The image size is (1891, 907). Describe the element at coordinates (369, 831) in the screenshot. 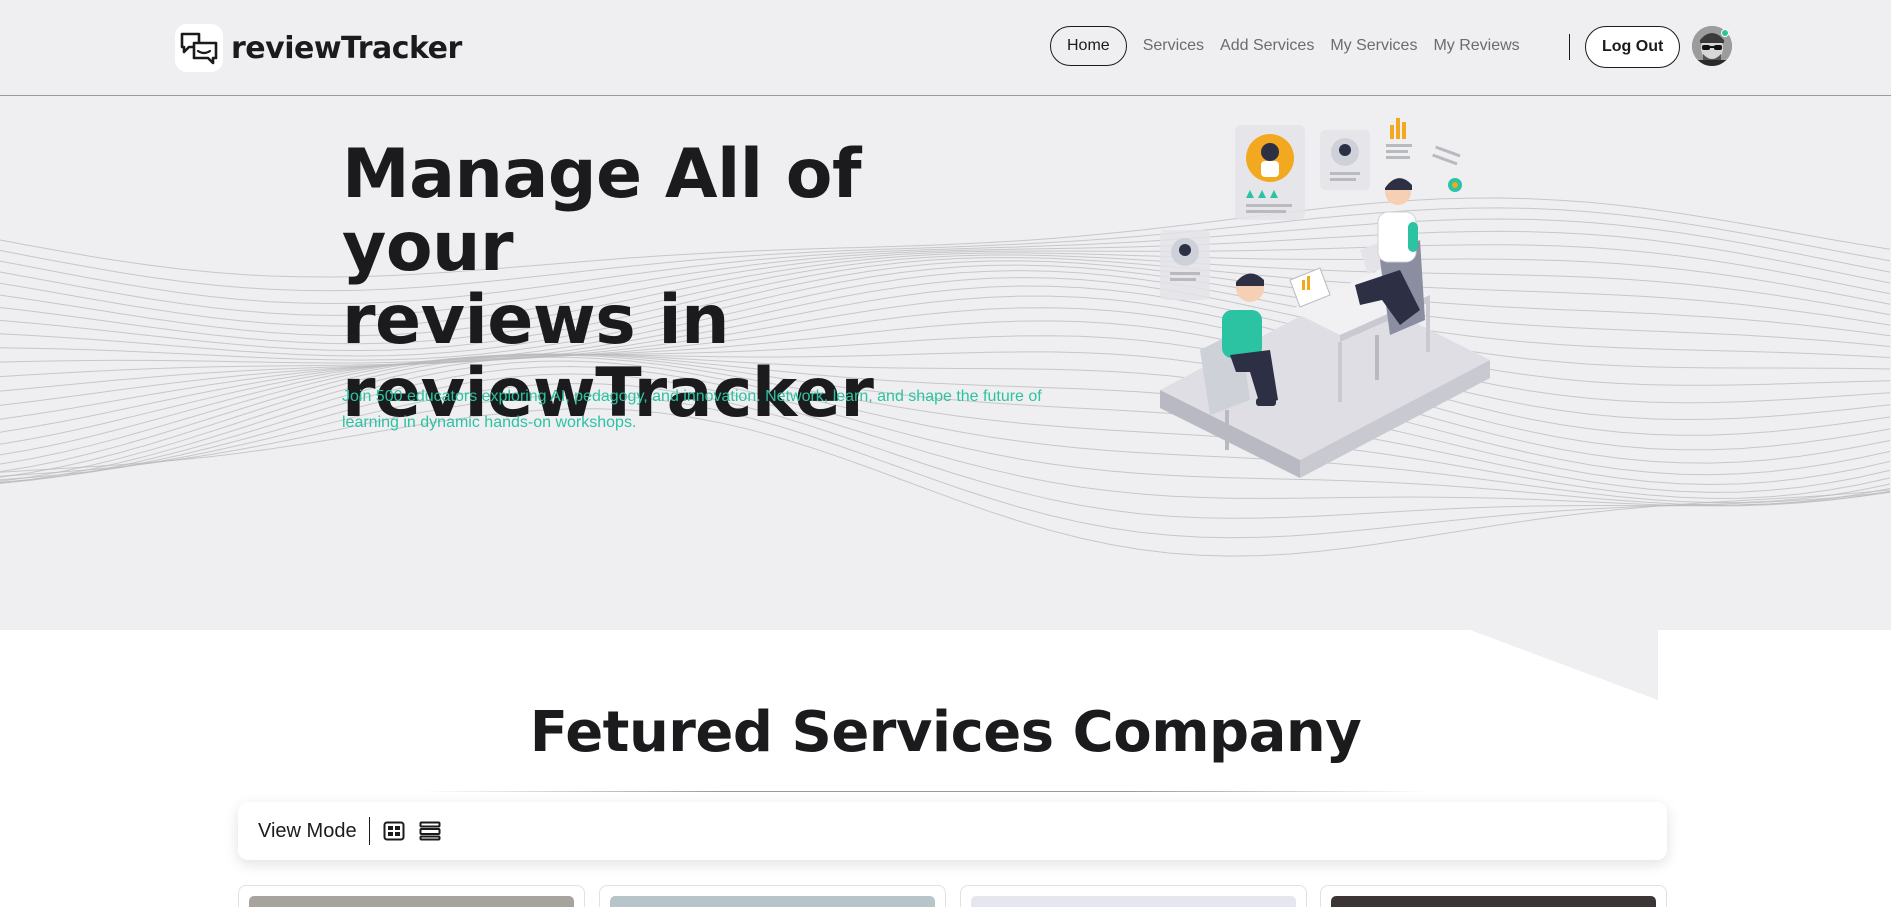

I see `view-mode-separator` at that location.